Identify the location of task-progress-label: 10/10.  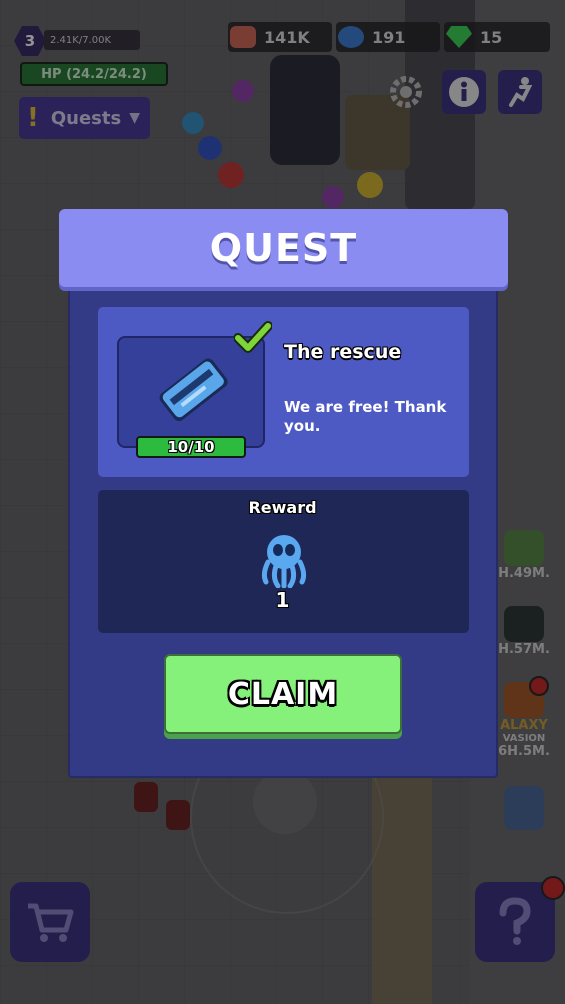
(191, 447).